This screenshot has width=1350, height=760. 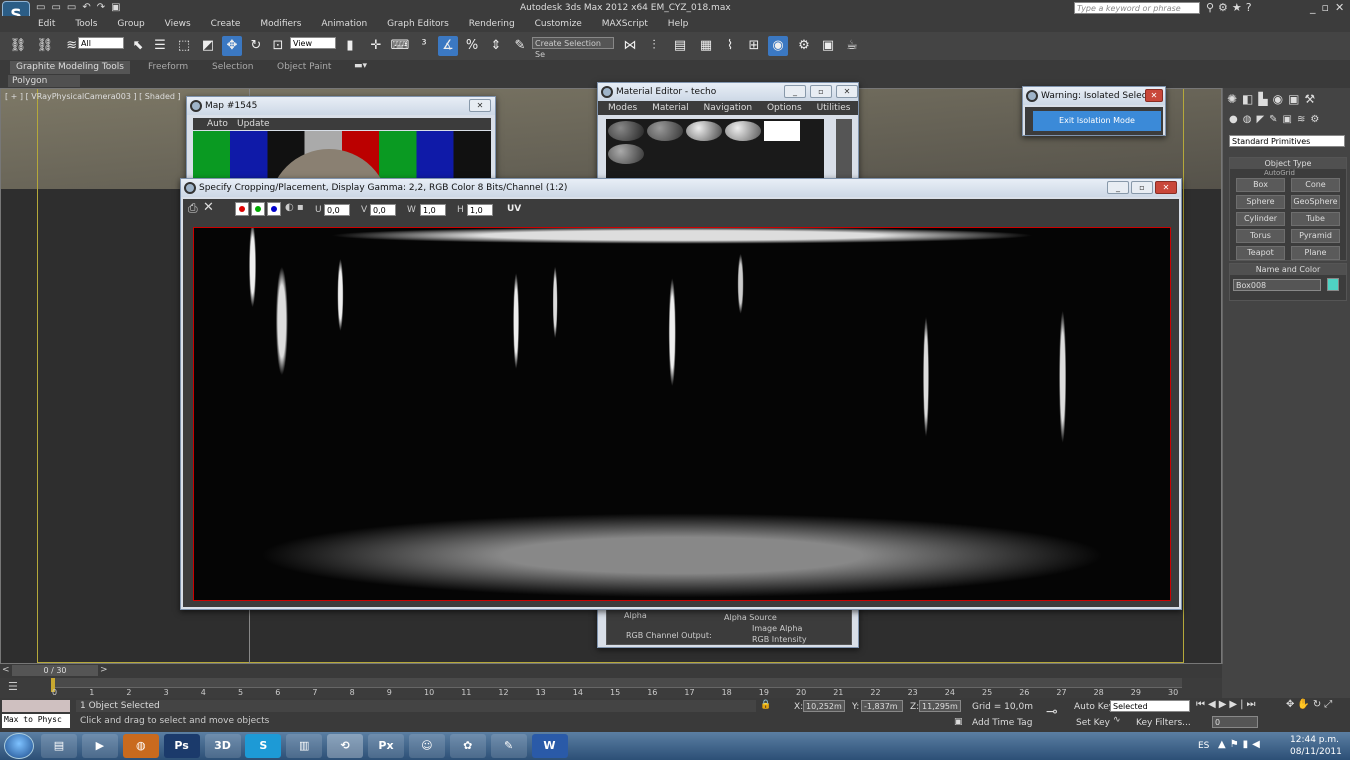 I want to click on cmd-tabs: ✺◧▙◉▣⚒, so click(x=1287, y=99).